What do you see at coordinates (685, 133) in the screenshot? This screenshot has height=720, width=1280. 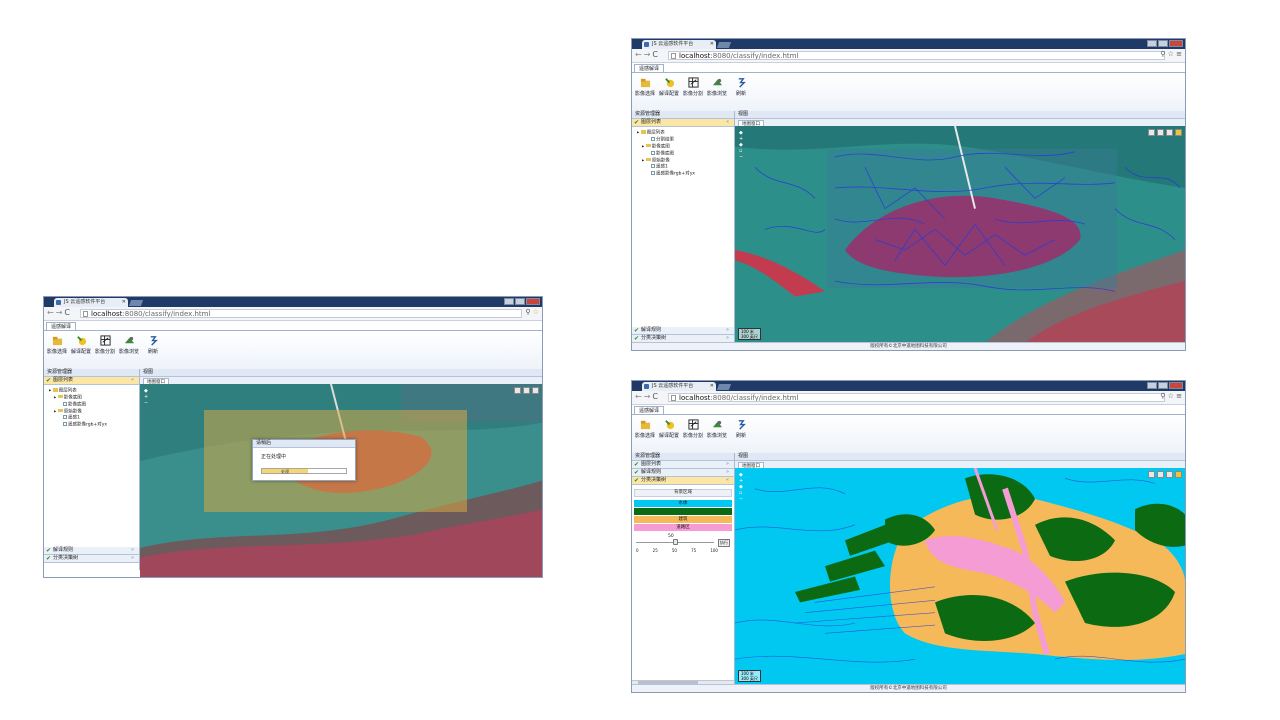 I see `tree-root: ▸ 图层列表` at bounding box center [685, 133].